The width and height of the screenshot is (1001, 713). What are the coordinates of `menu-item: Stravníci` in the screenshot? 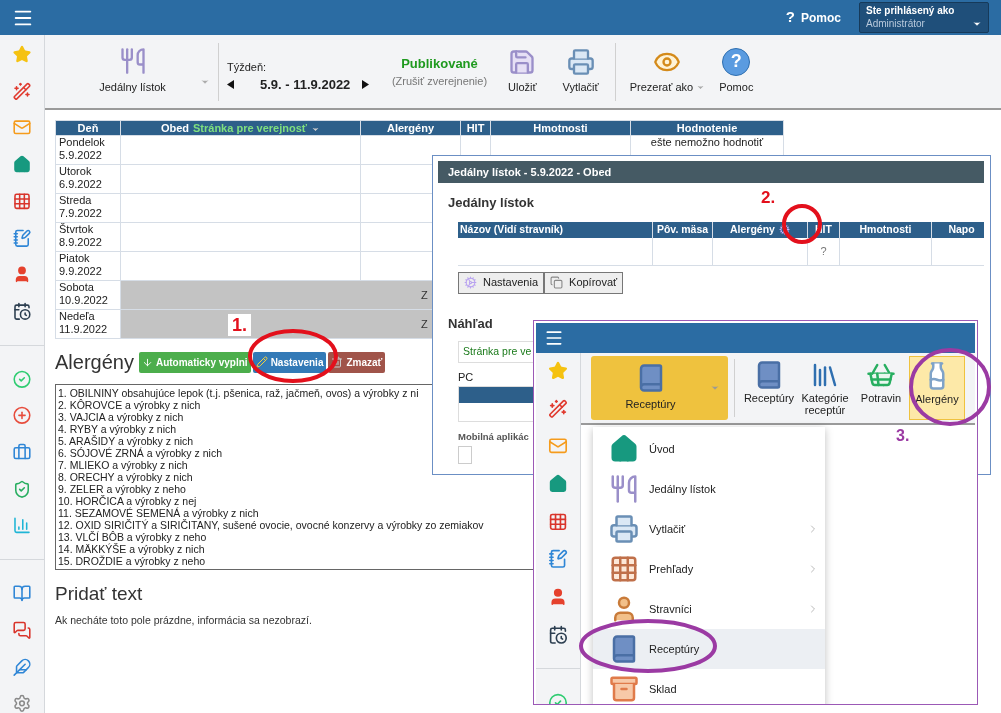 It's located at (709, 609).